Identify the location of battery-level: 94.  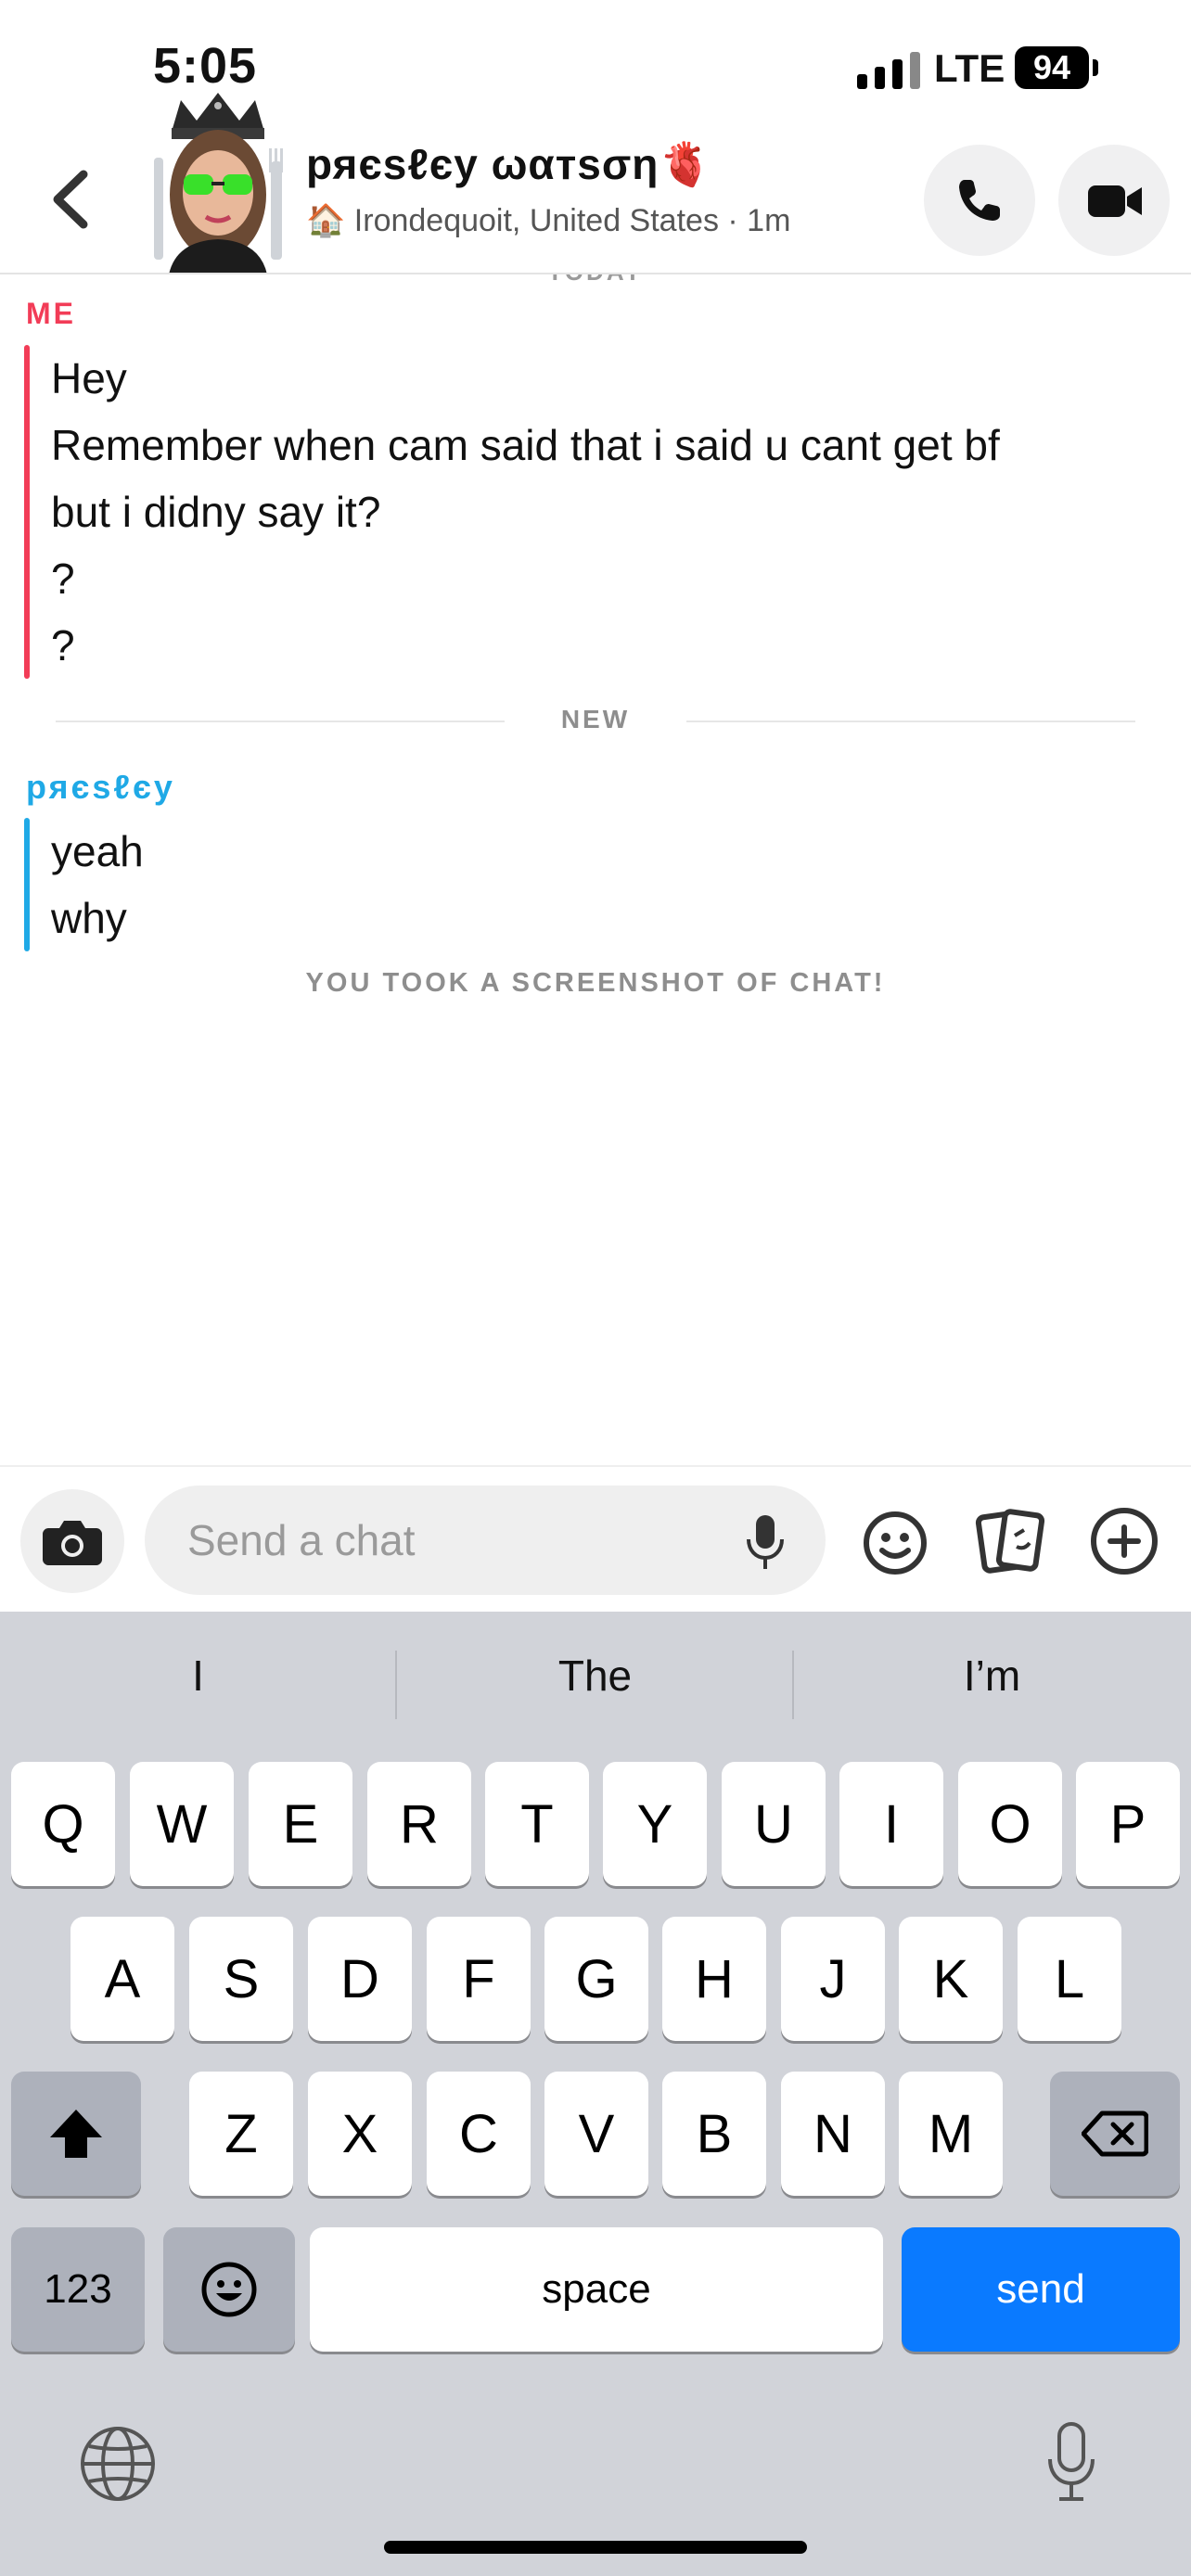
(1051, 67).